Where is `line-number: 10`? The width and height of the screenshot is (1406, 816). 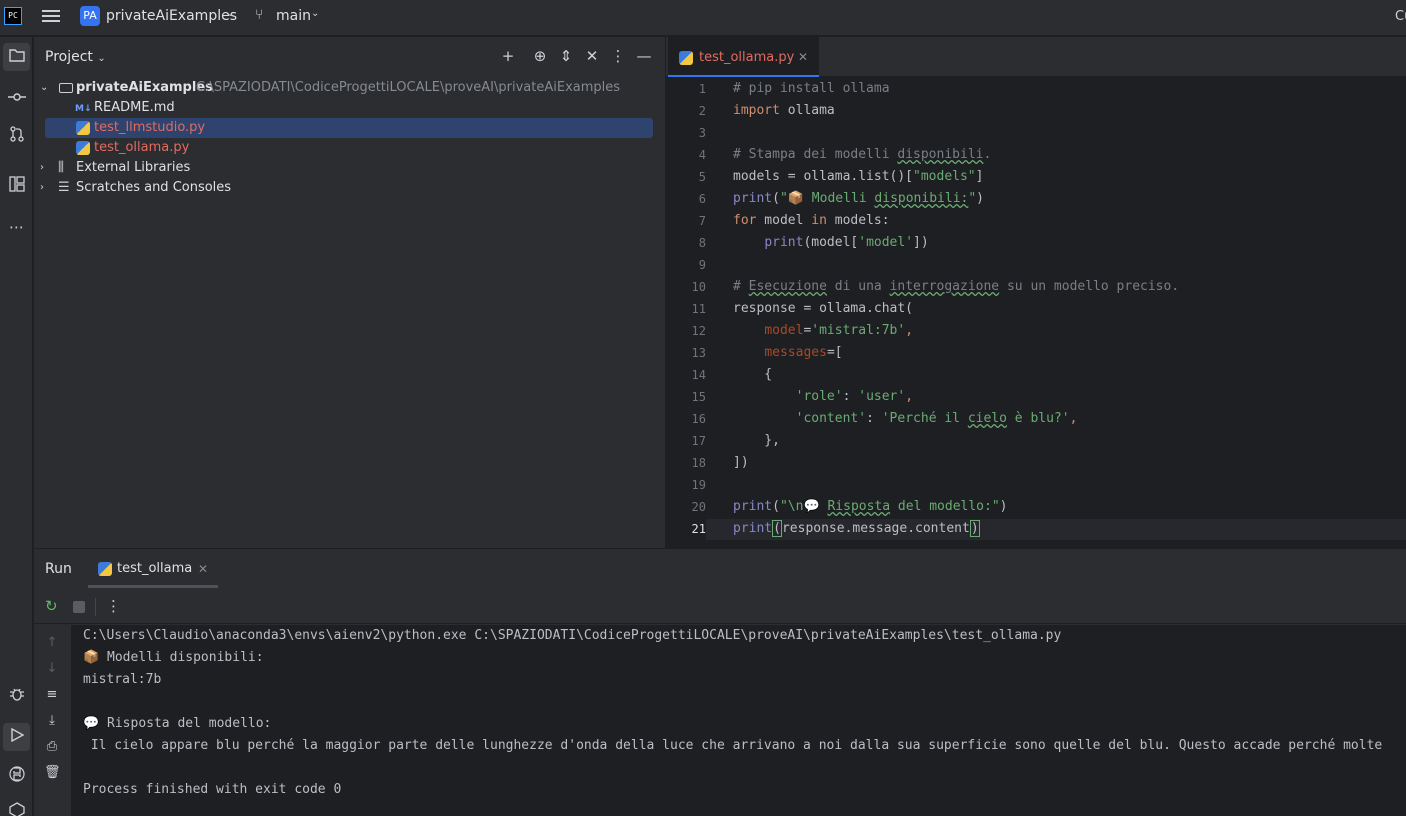
line-number: 10 is located at coordinates (698, 287).